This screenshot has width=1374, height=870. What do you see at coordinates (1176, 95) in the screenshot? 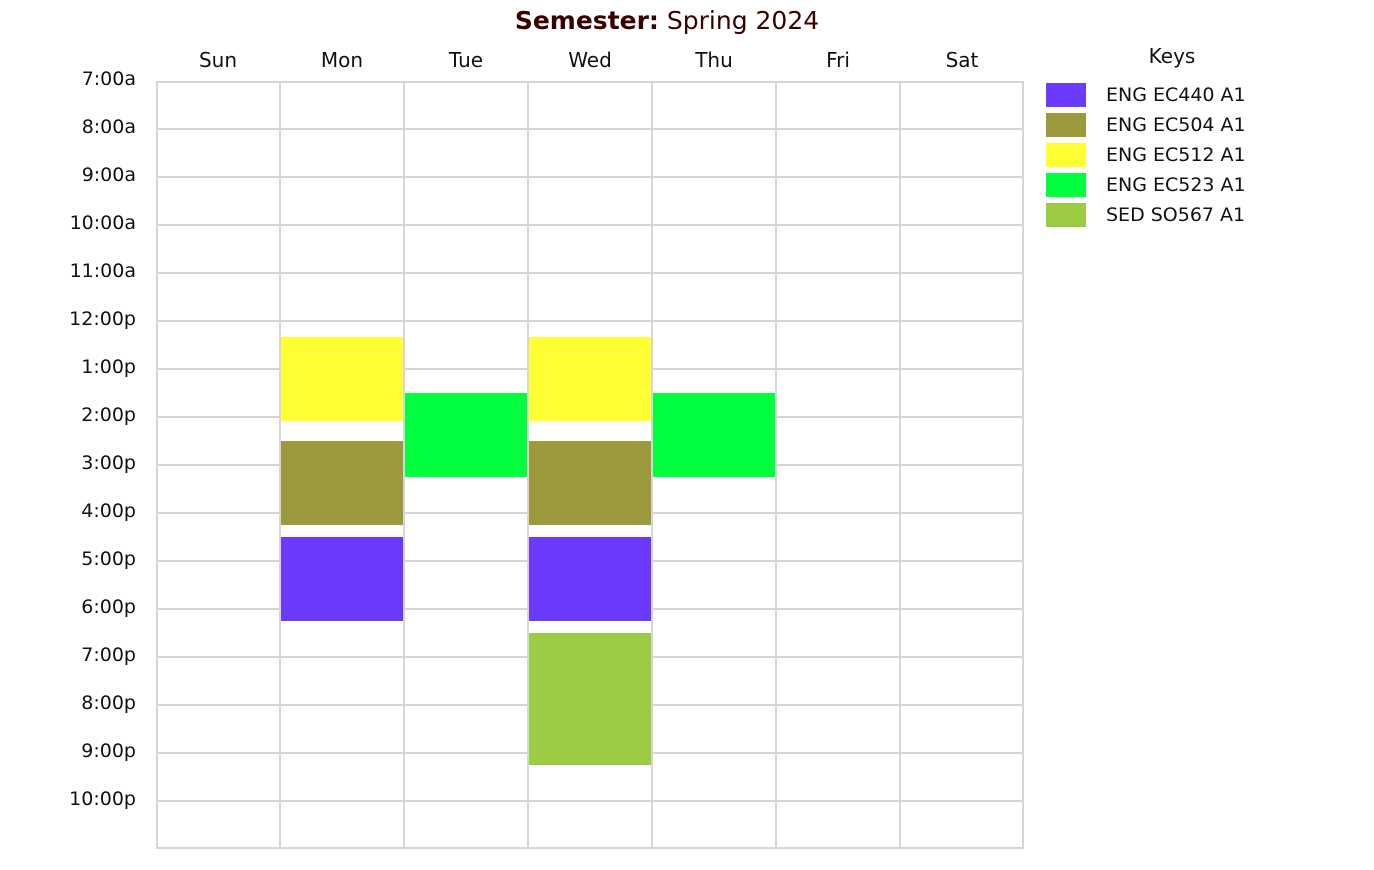
I see `key-label: ENG EC440 A1` at bounding box center [1176, 95].